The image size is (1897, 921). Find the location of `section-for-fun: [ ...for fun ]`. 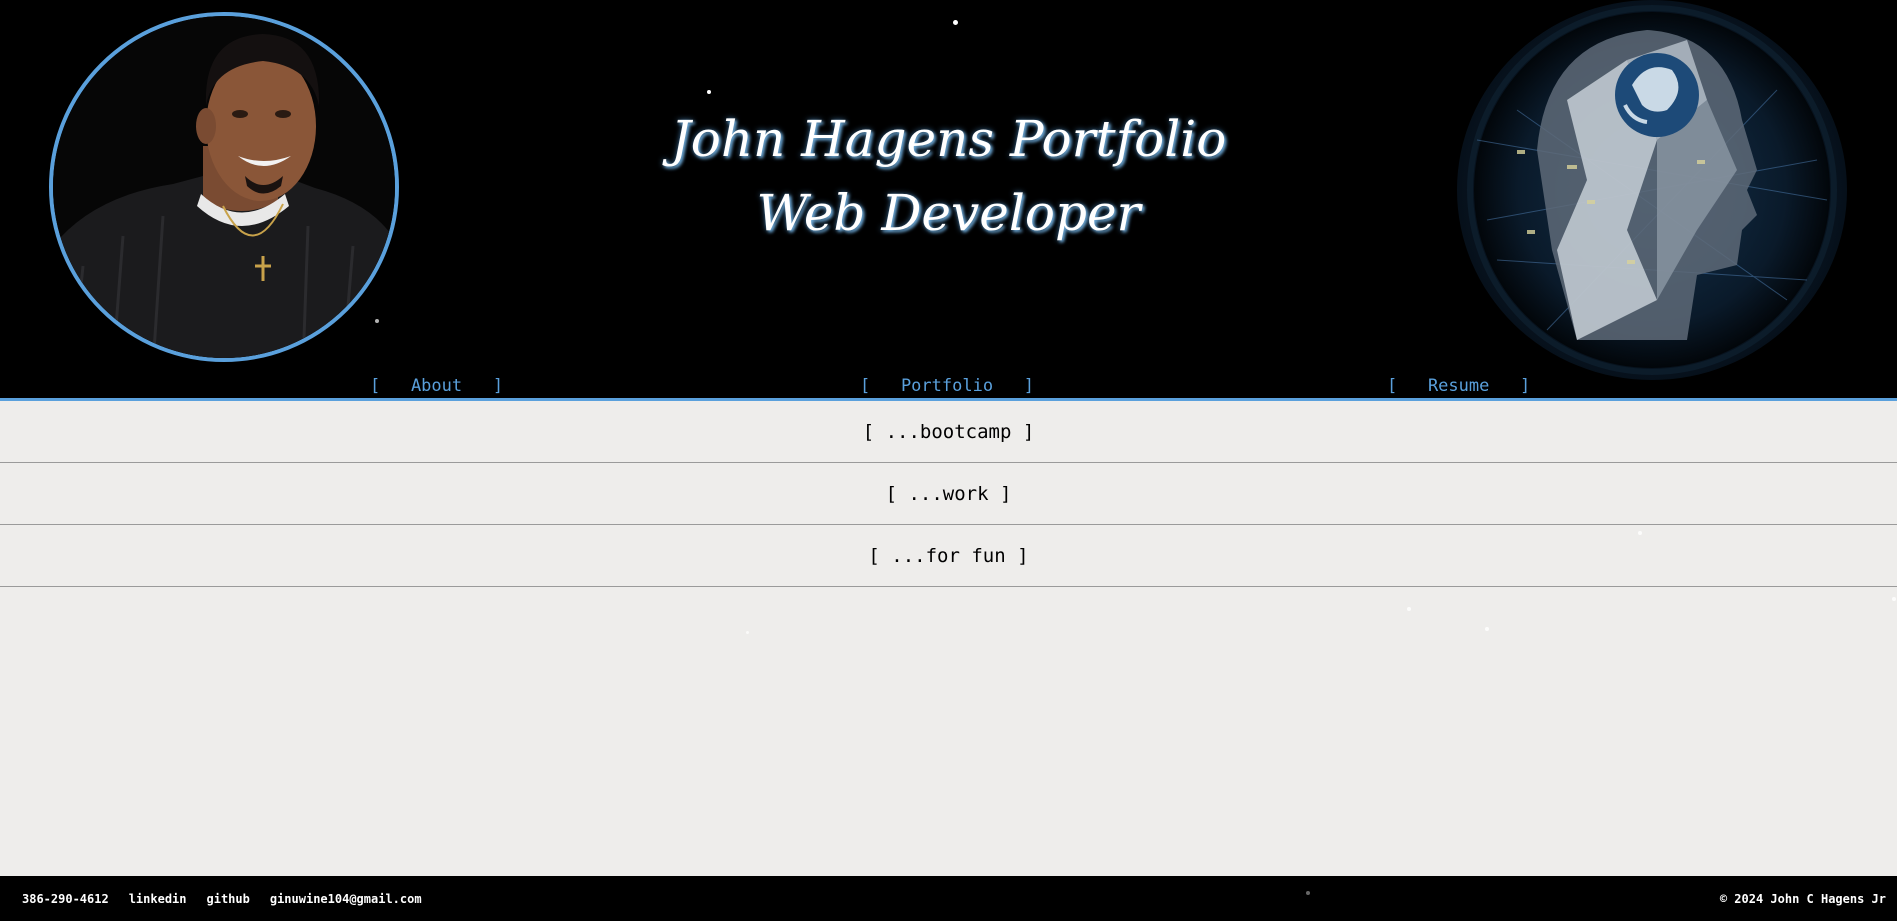

section-for-fun: [ ...for fun ] is located at coordinates (948, 556).